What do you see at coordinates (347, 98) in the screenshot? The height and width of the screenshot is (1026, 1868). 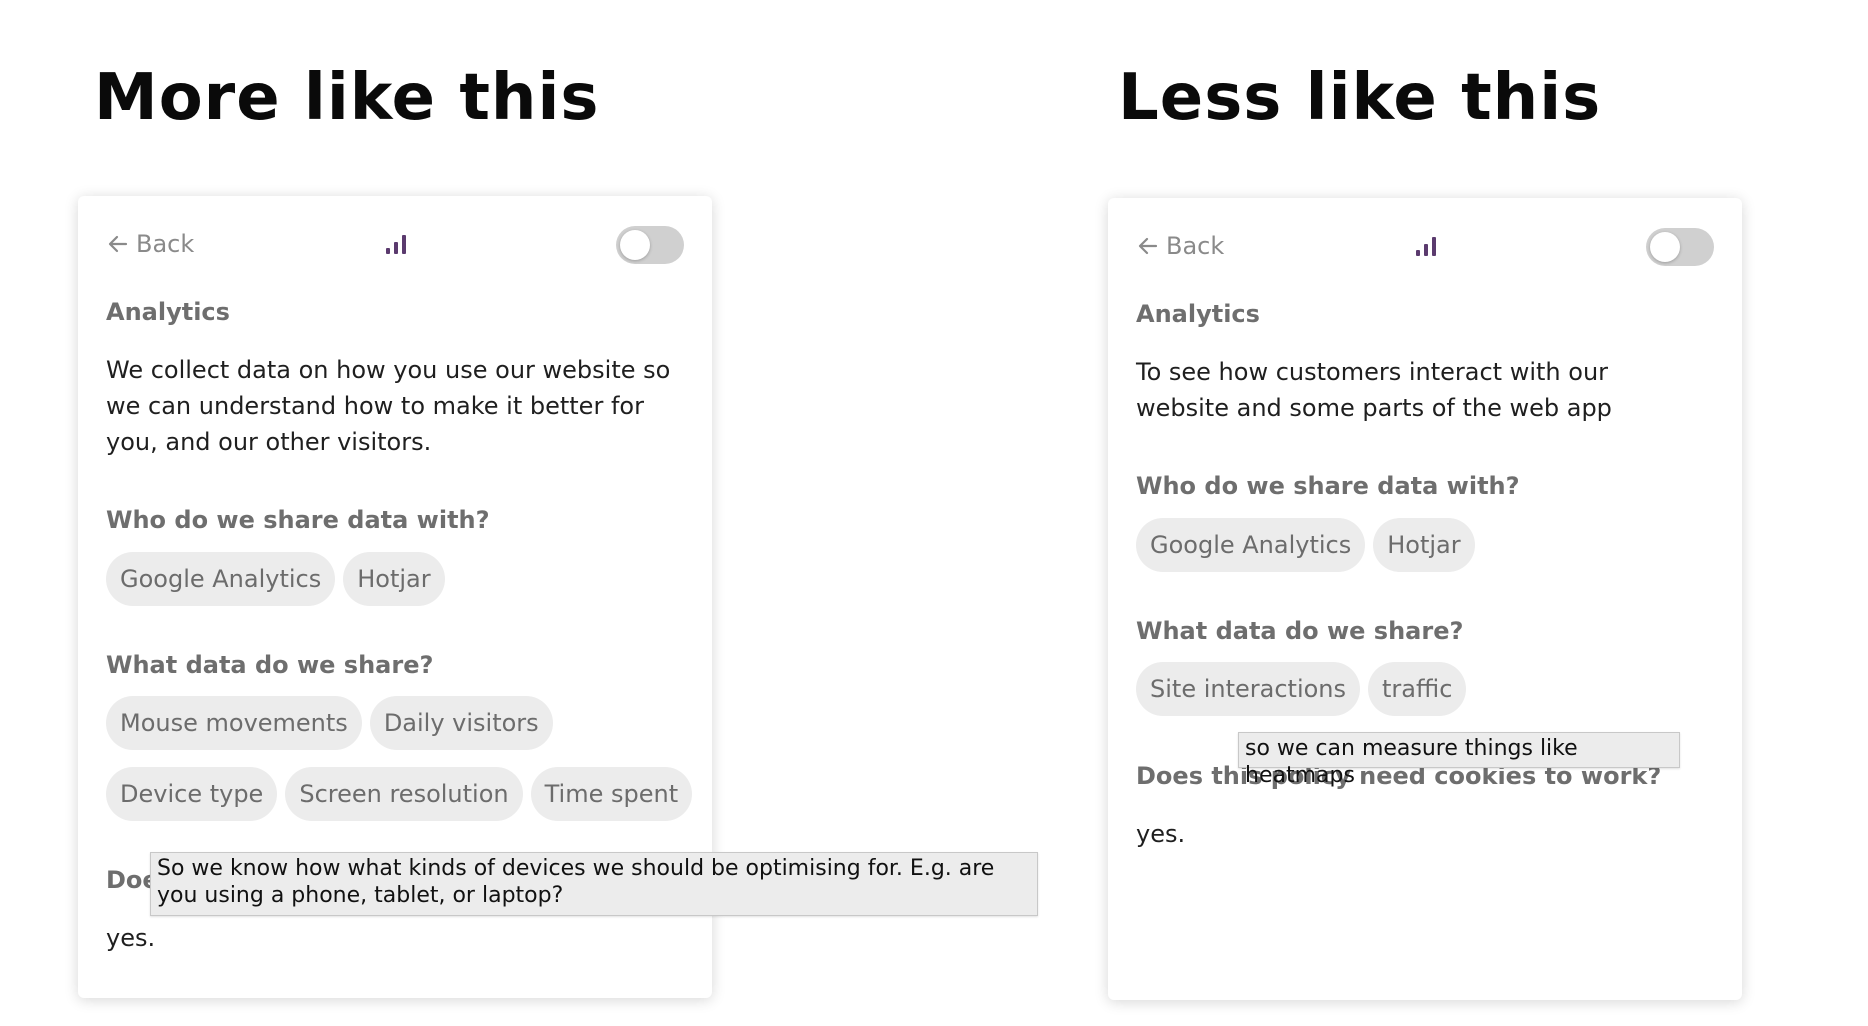 I see `heading-more-like-this: More like this` at bounding box center [347, 98].